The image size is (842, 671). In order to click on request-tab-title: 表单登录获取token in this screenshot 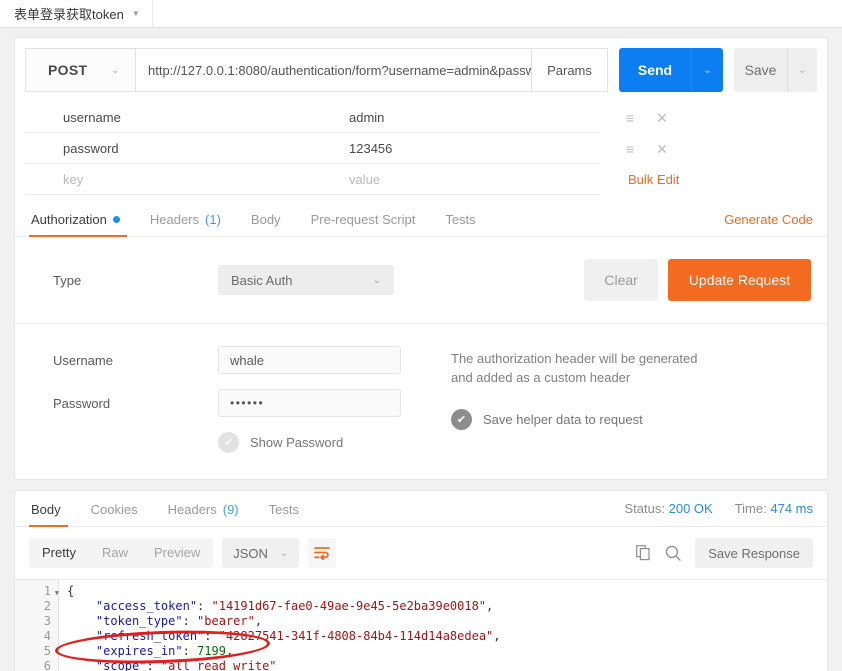, I will do `click(69, 14)`.